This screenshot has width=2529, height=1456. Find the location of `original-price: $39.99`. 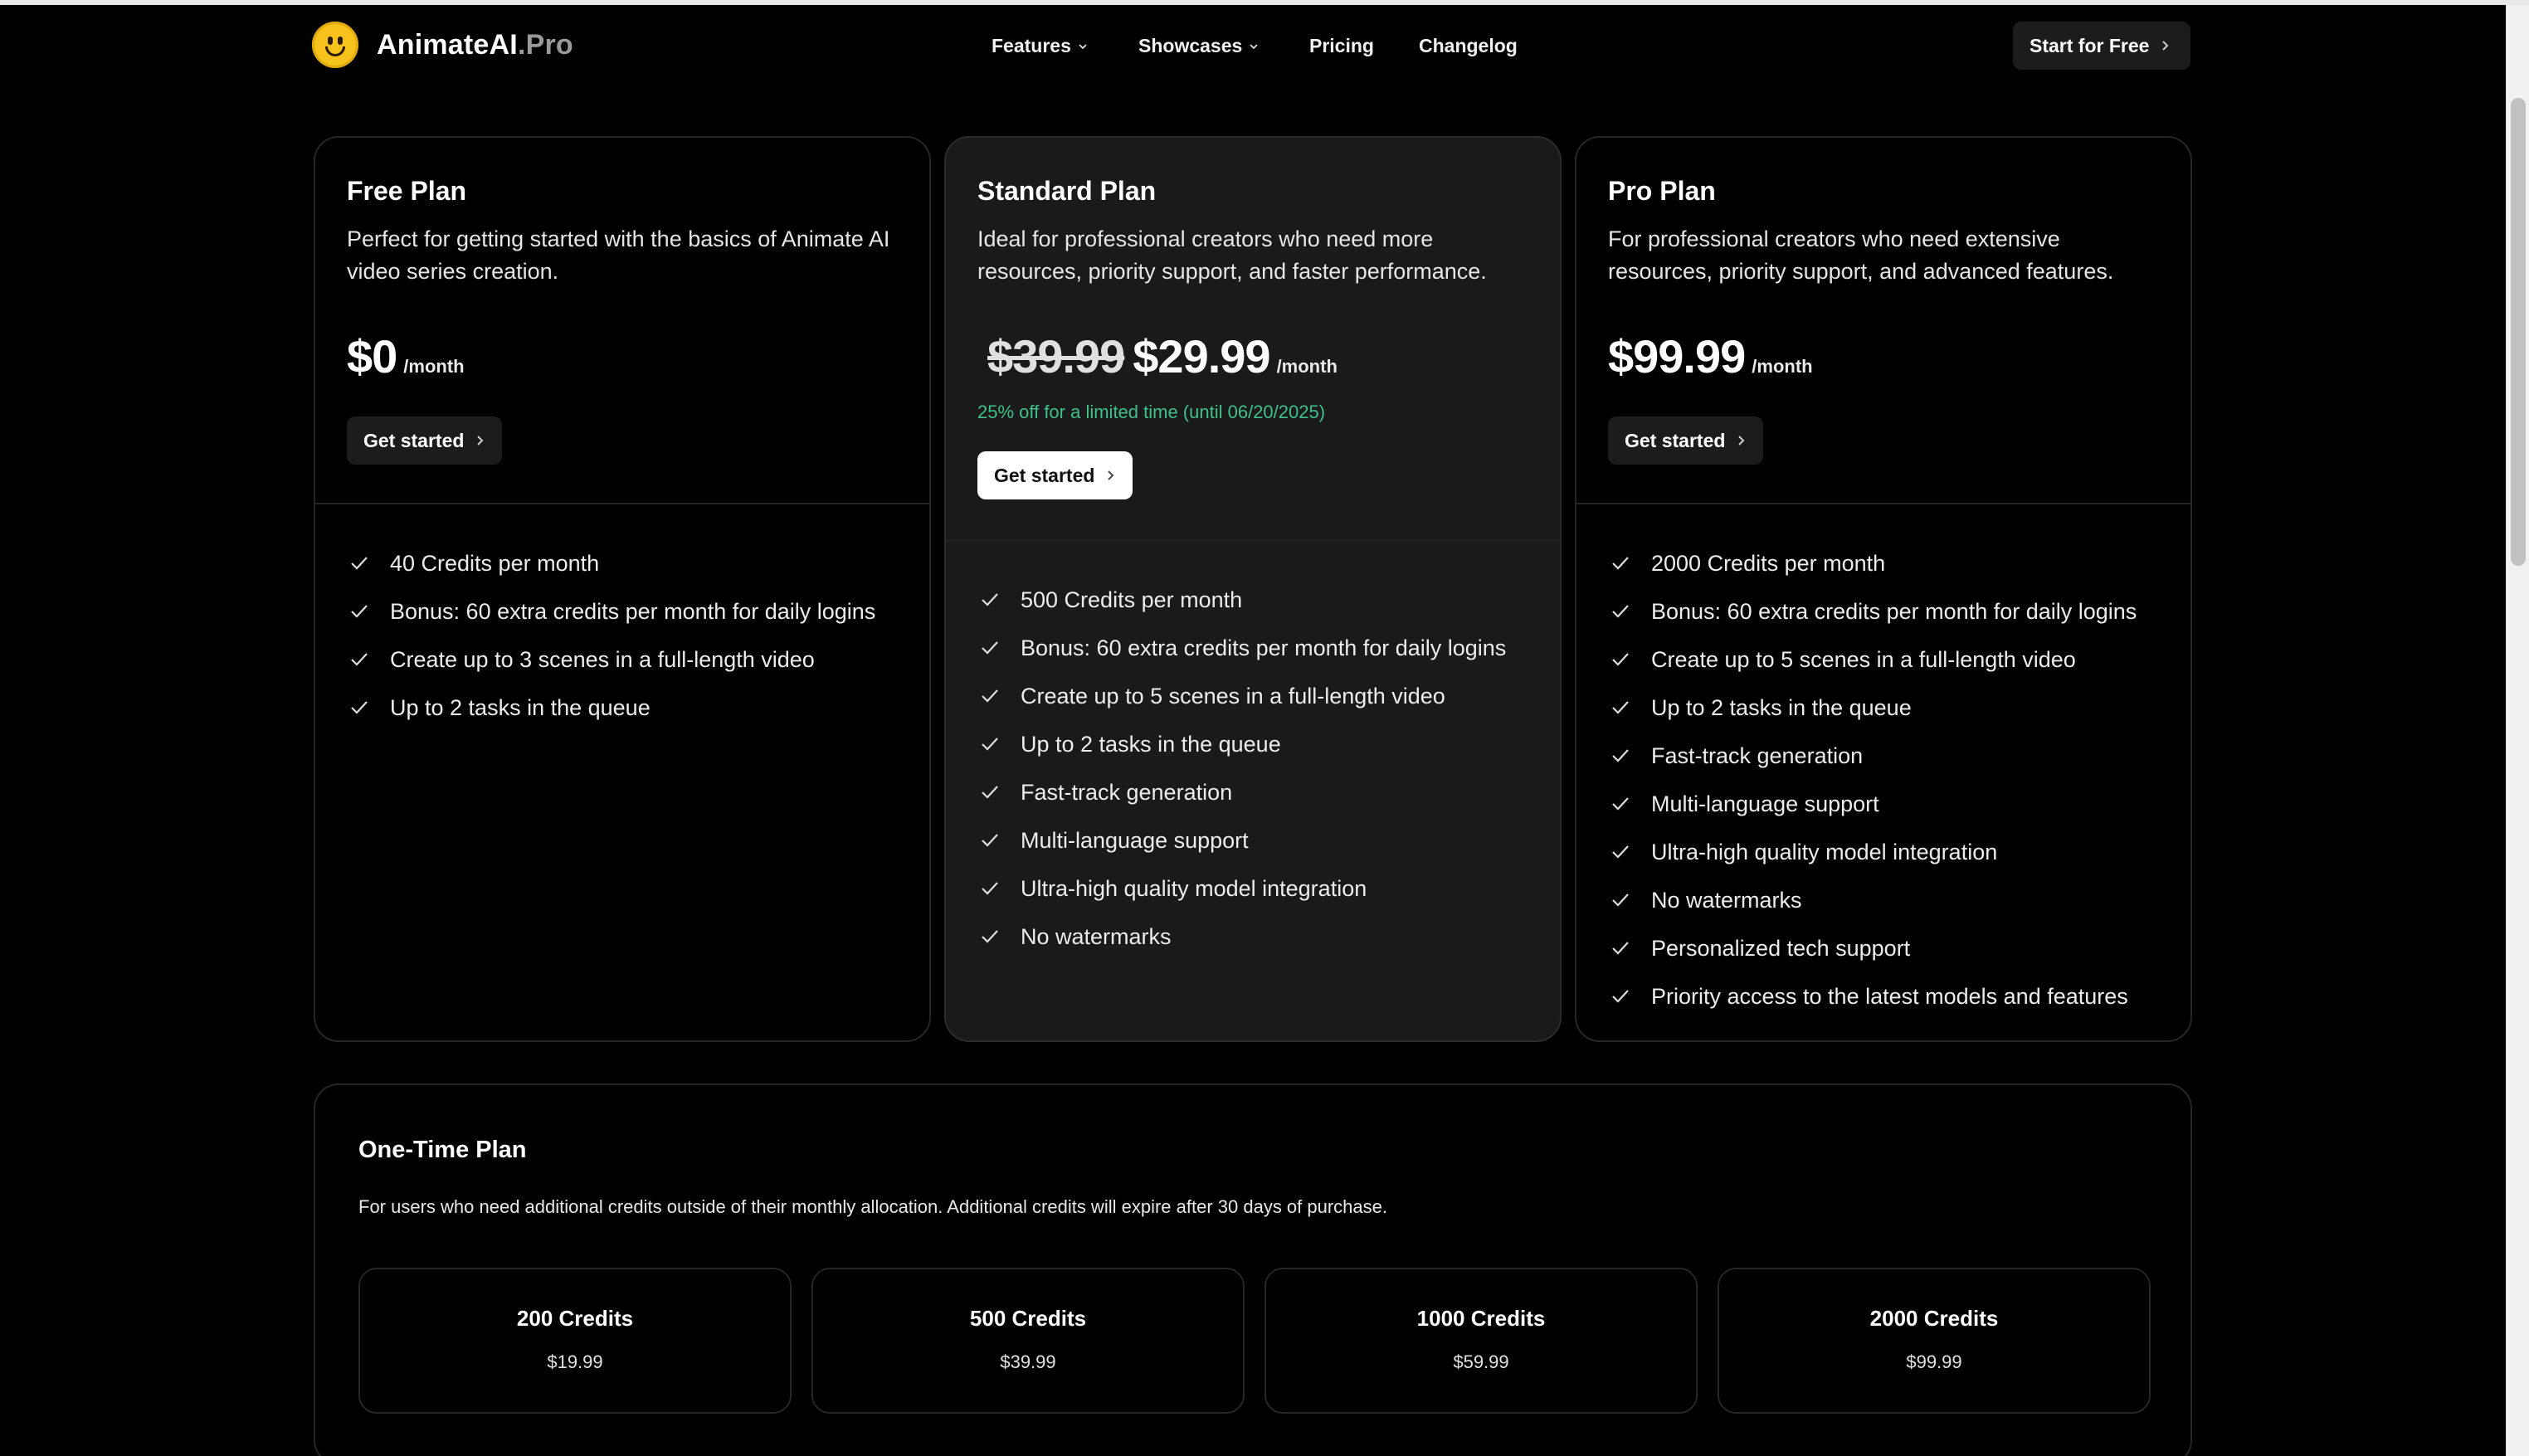

original-price: $39.99 is located at coordinates (1056, 356).